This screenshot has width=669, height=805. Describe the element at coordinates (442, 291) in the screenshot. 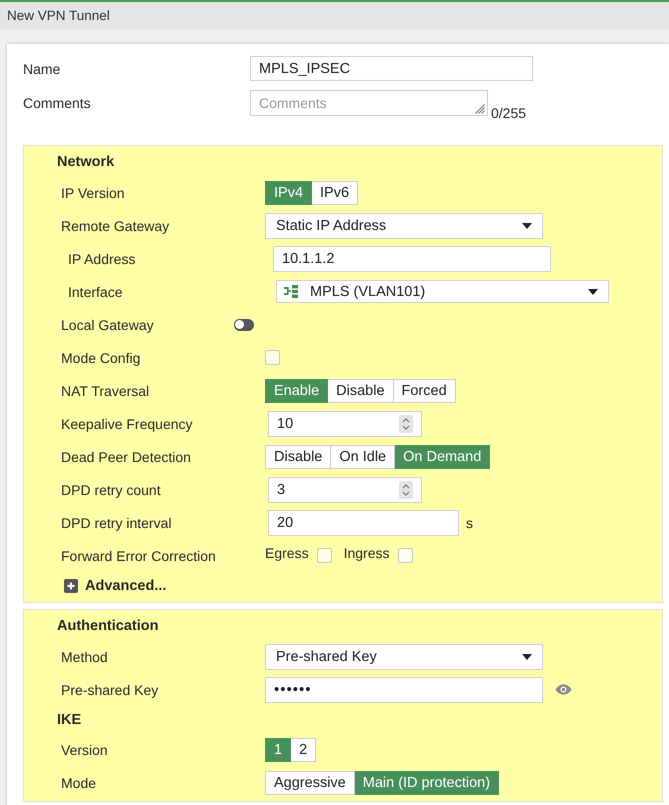

I see `dropdown: MPLS (VLAN101)` at that location.